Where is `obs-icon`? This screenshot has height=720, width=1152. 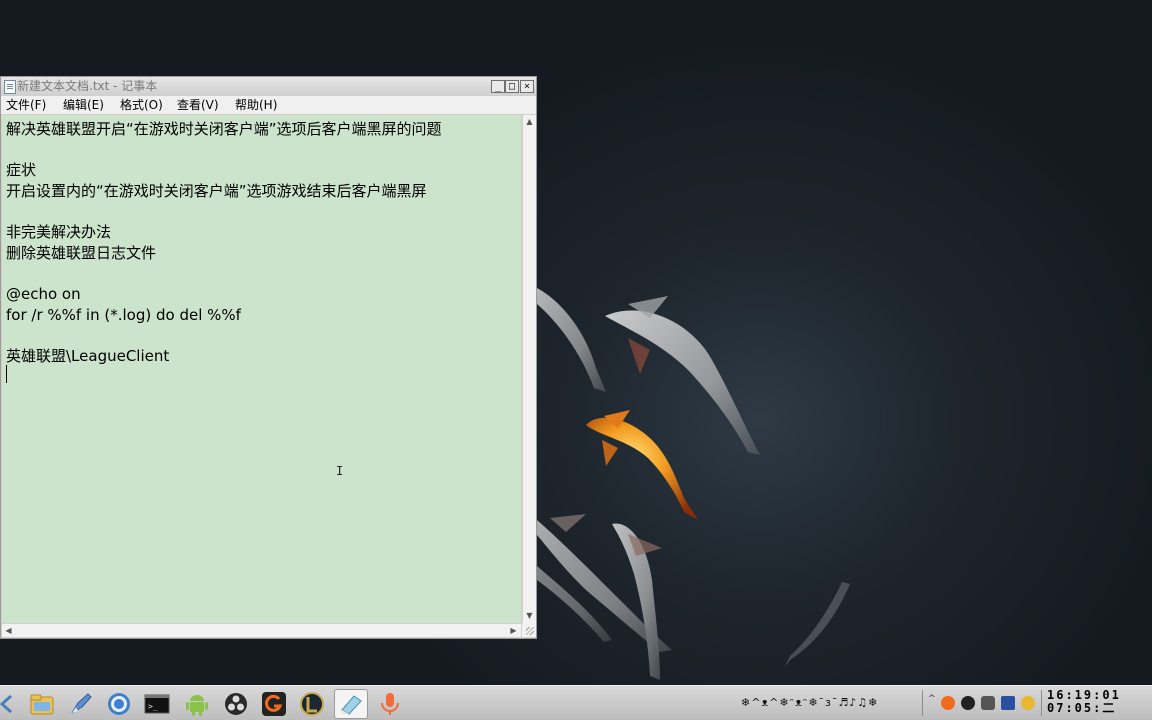 obs-icon is located at coordinates (236, 704).